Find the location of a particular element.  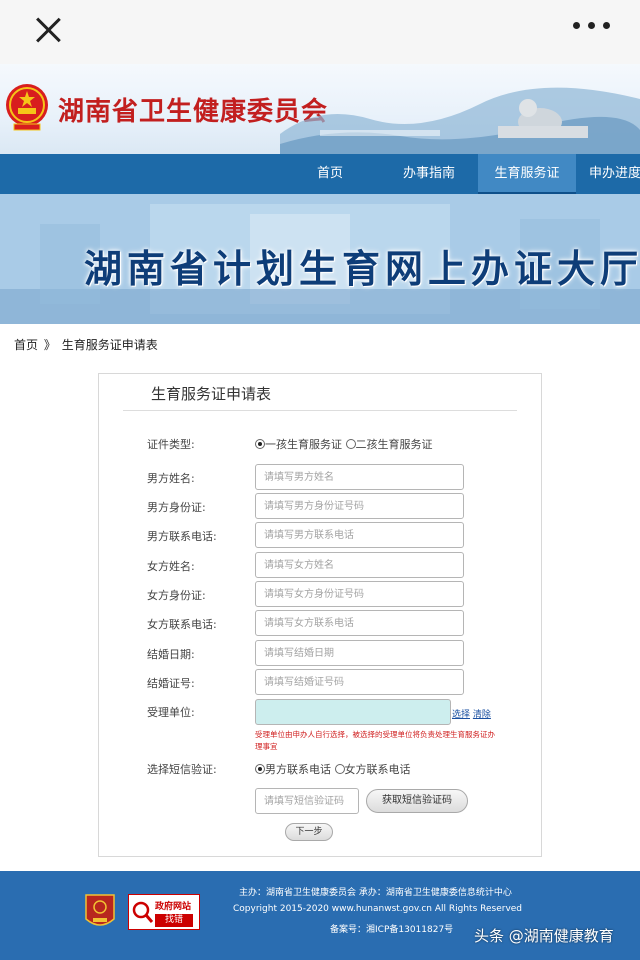

sms-option-male: 男方联系电话 is located at coordinates (293, 769).